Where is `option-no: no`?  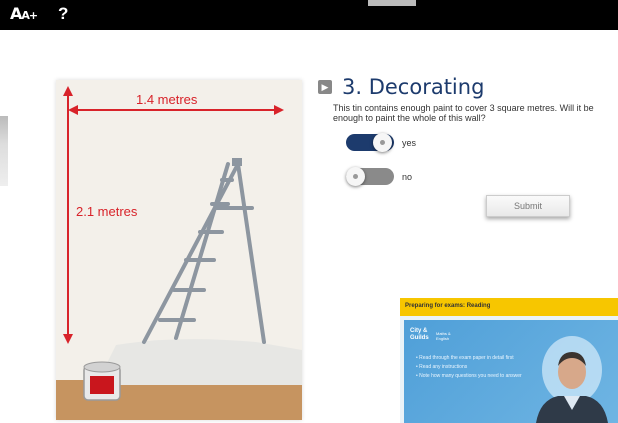 option-no: no is located at coordinates (379, 176).